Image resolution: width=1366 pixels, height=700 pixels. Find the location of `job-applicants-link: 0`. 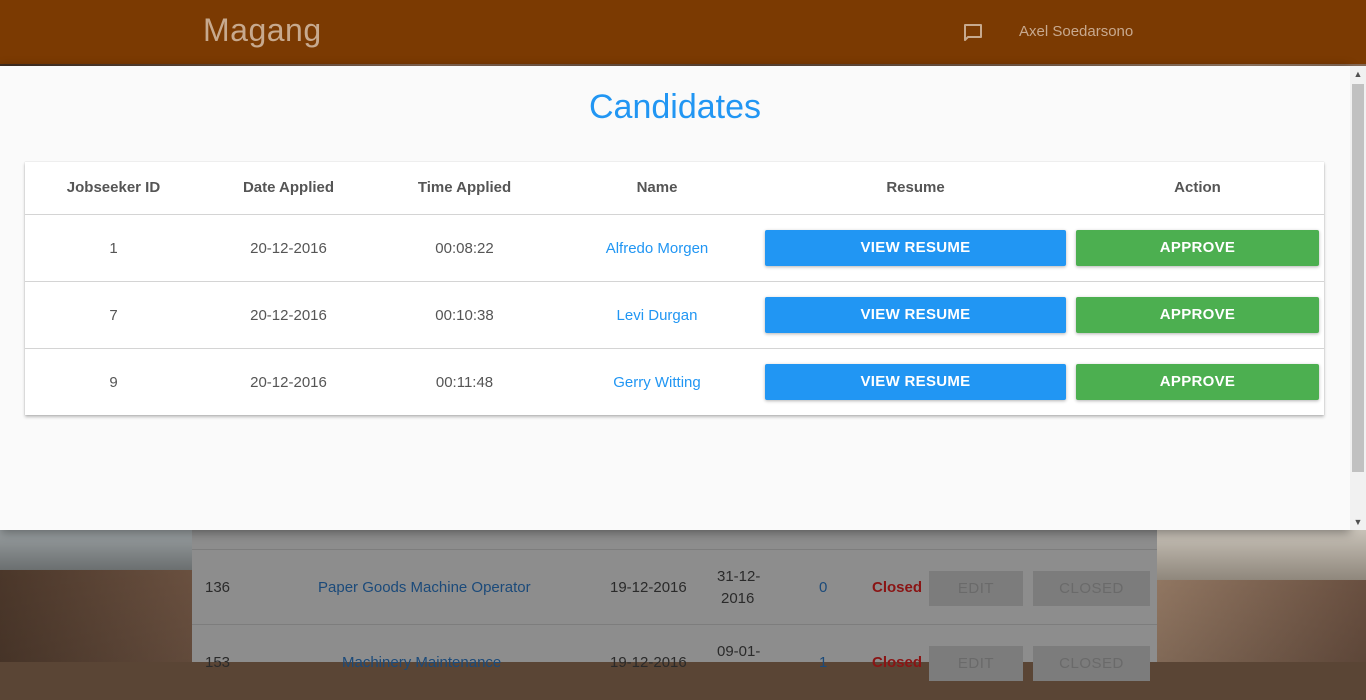

job-applicants-link: 0 is located at coordinates (823, 587).